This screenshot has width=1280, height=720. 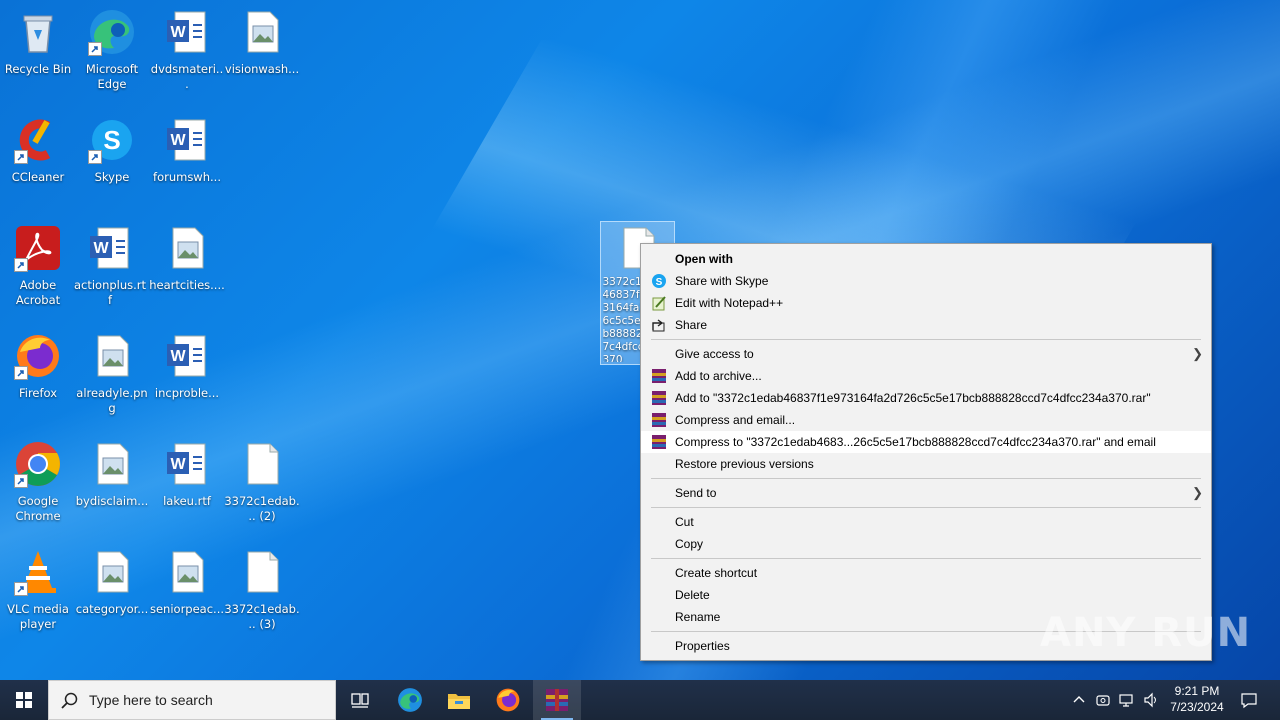 I want to click on desktop-icon-actionplus-rtf: W actionplus.rtf, so click(x=110, y=270).